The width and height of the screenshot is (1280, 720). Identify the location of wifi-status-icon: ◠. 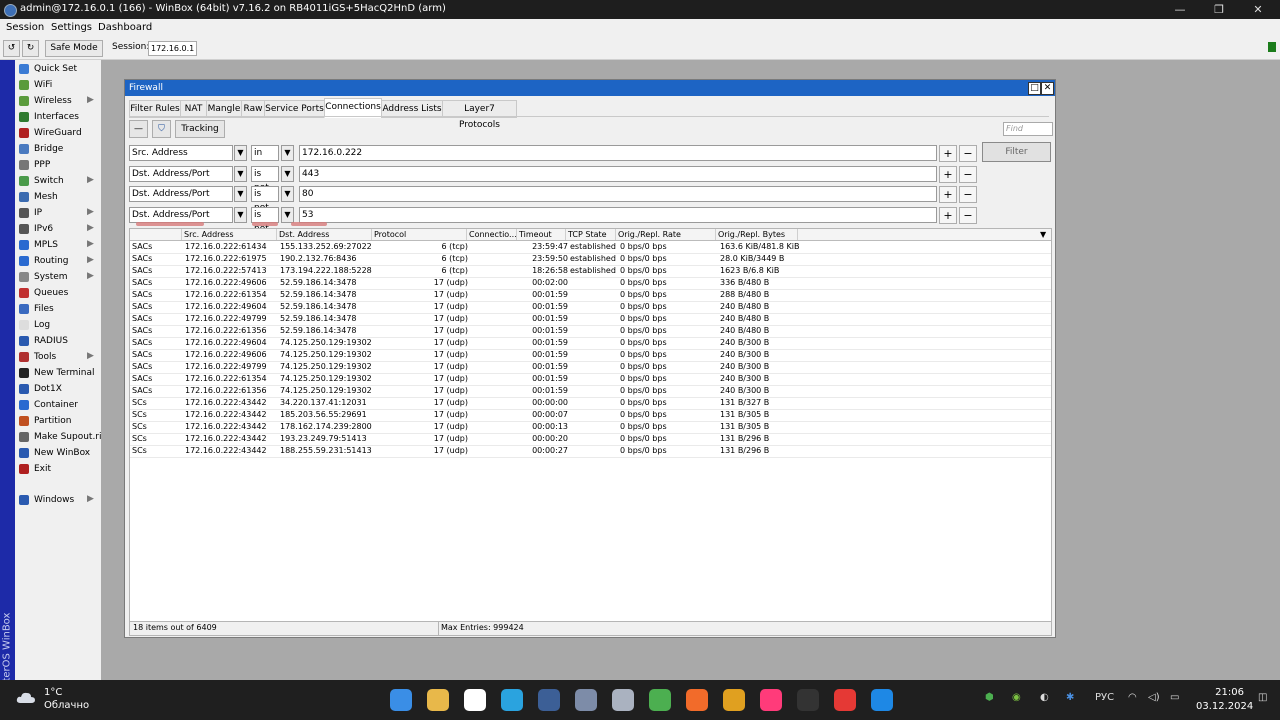
(1132, 697).